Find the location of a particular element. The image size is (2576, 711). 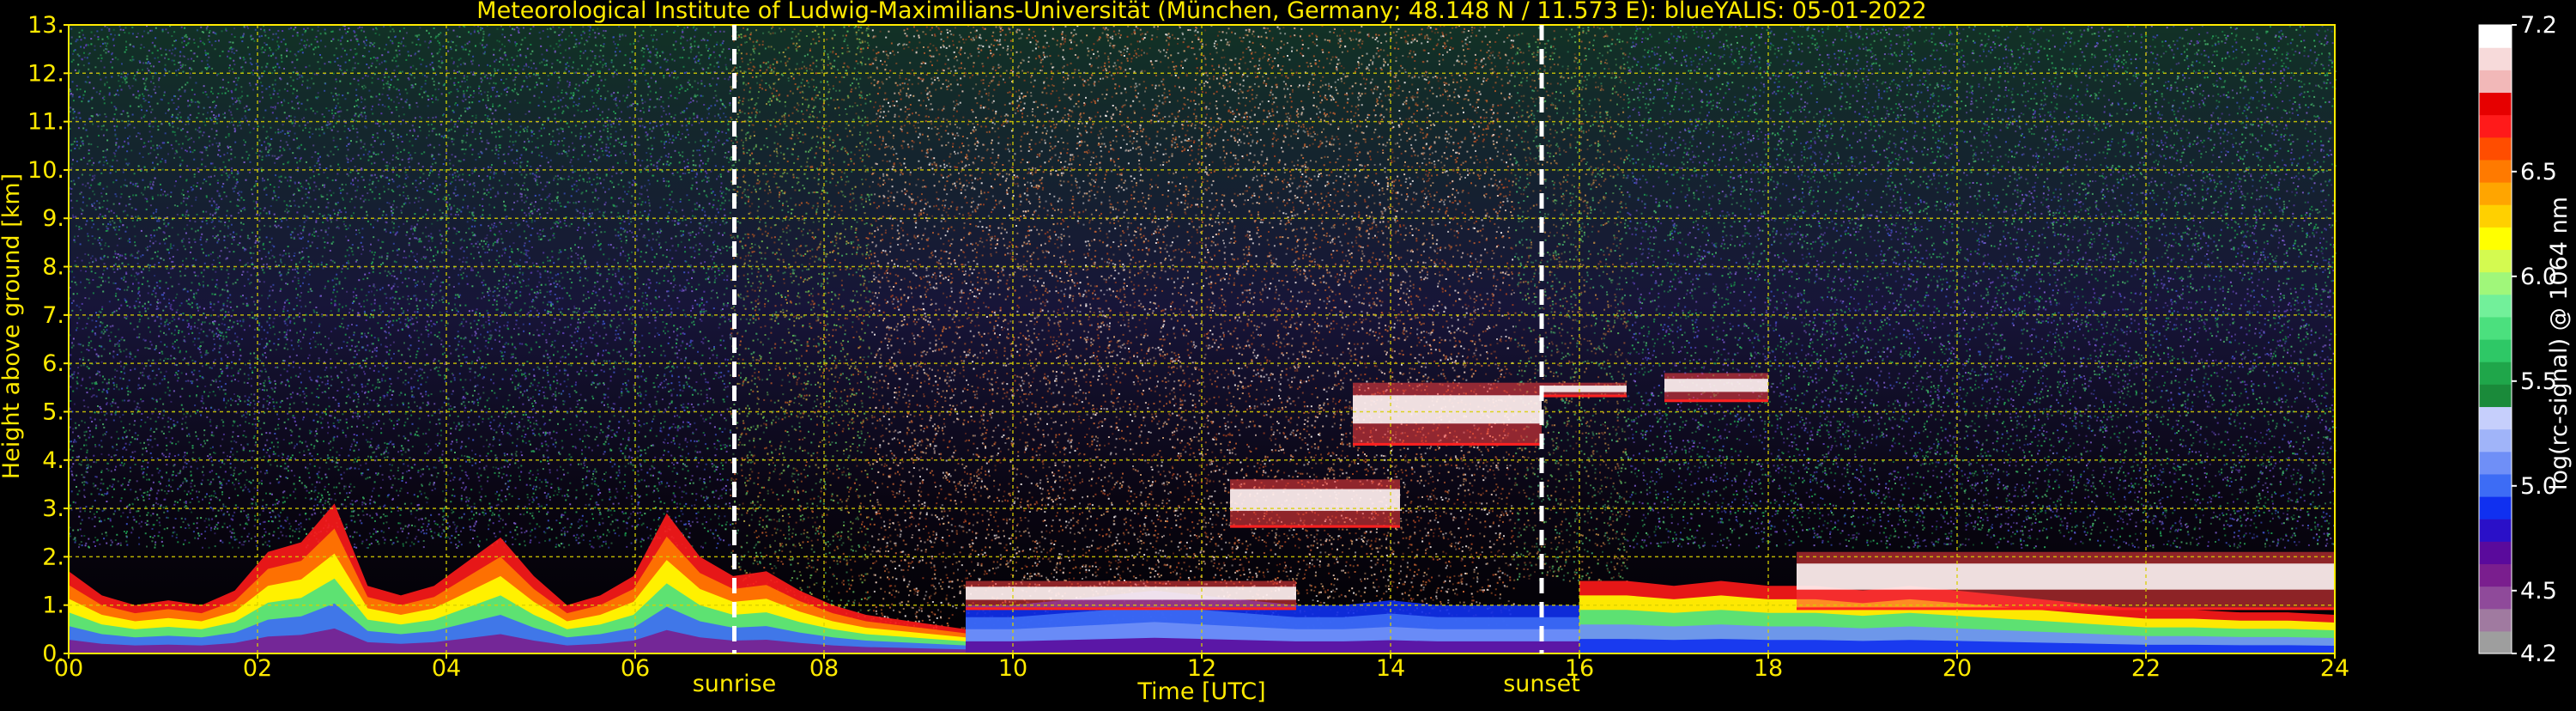

y-tick-label: 4. is located at coordinates (53, 460).